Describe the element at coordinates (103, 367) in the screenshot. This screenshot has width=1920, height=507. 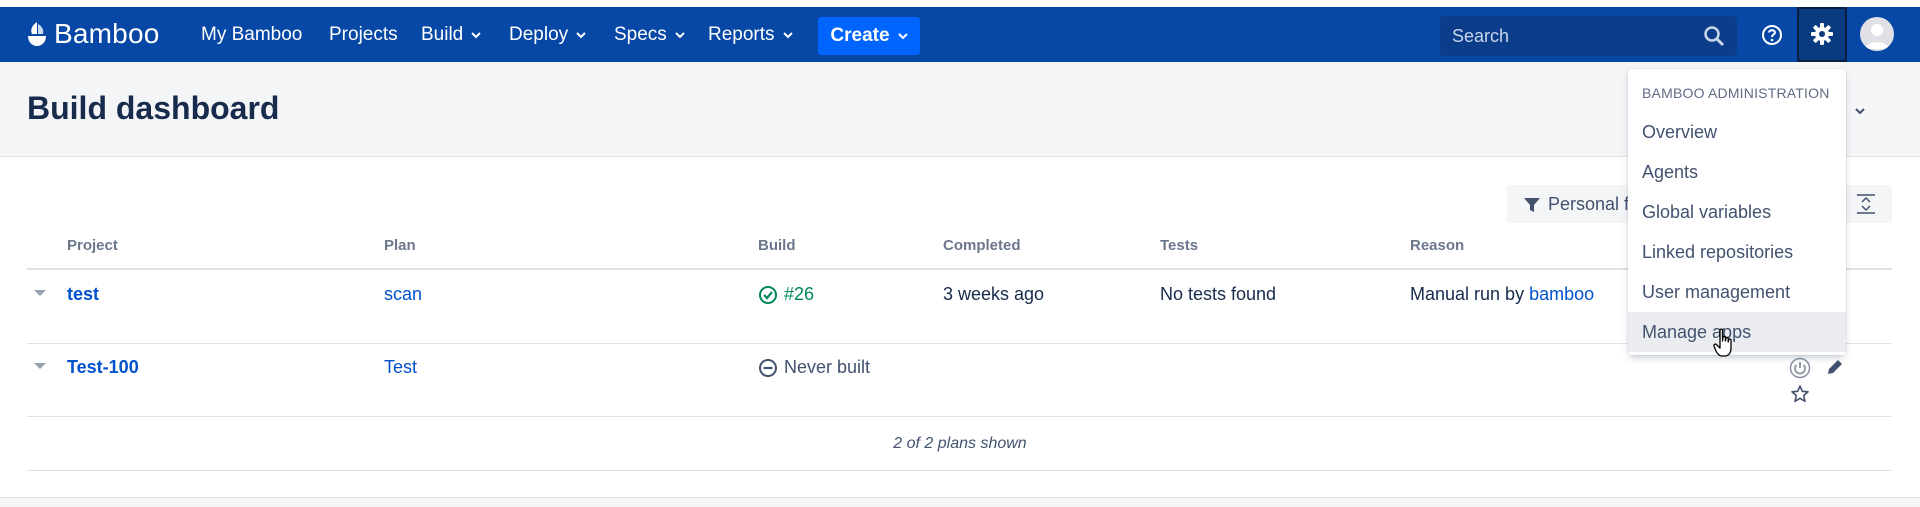
I see `project-link: Test-100` at that location.